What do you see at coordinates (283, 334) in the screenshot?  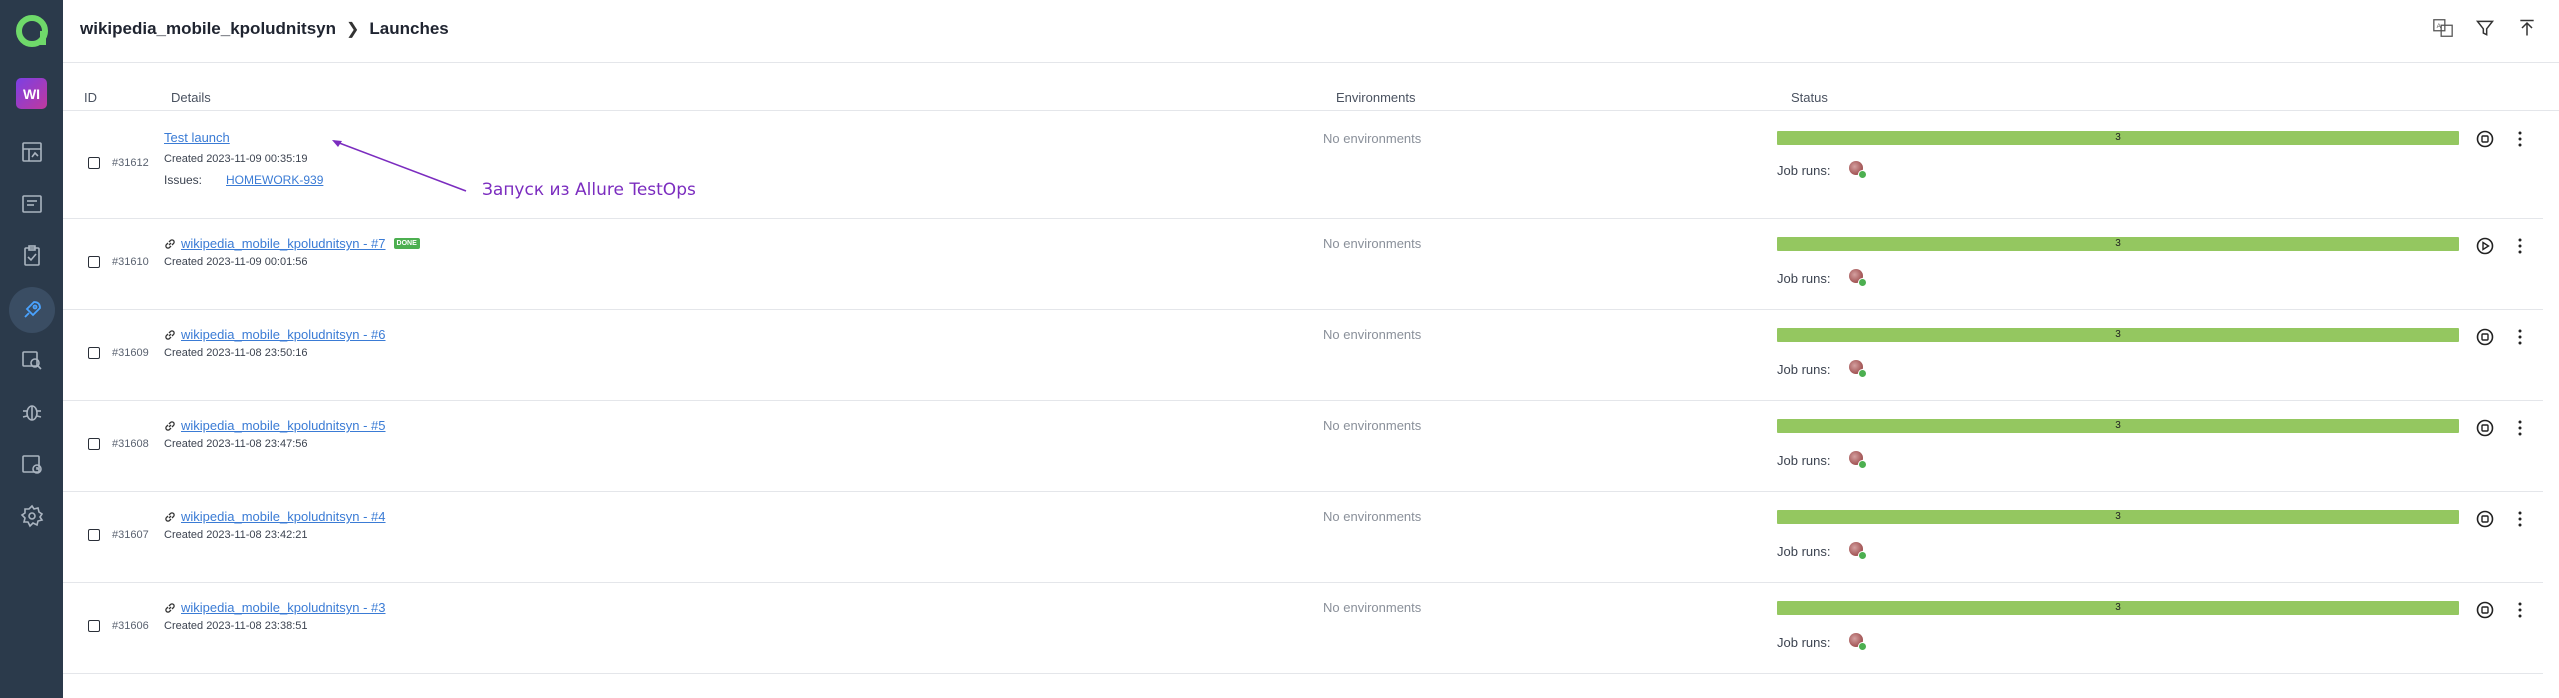 I see `launch-title-link: wikipedia_mobile_kpoludnitsyn - #6` at bounding box center [283, 334].